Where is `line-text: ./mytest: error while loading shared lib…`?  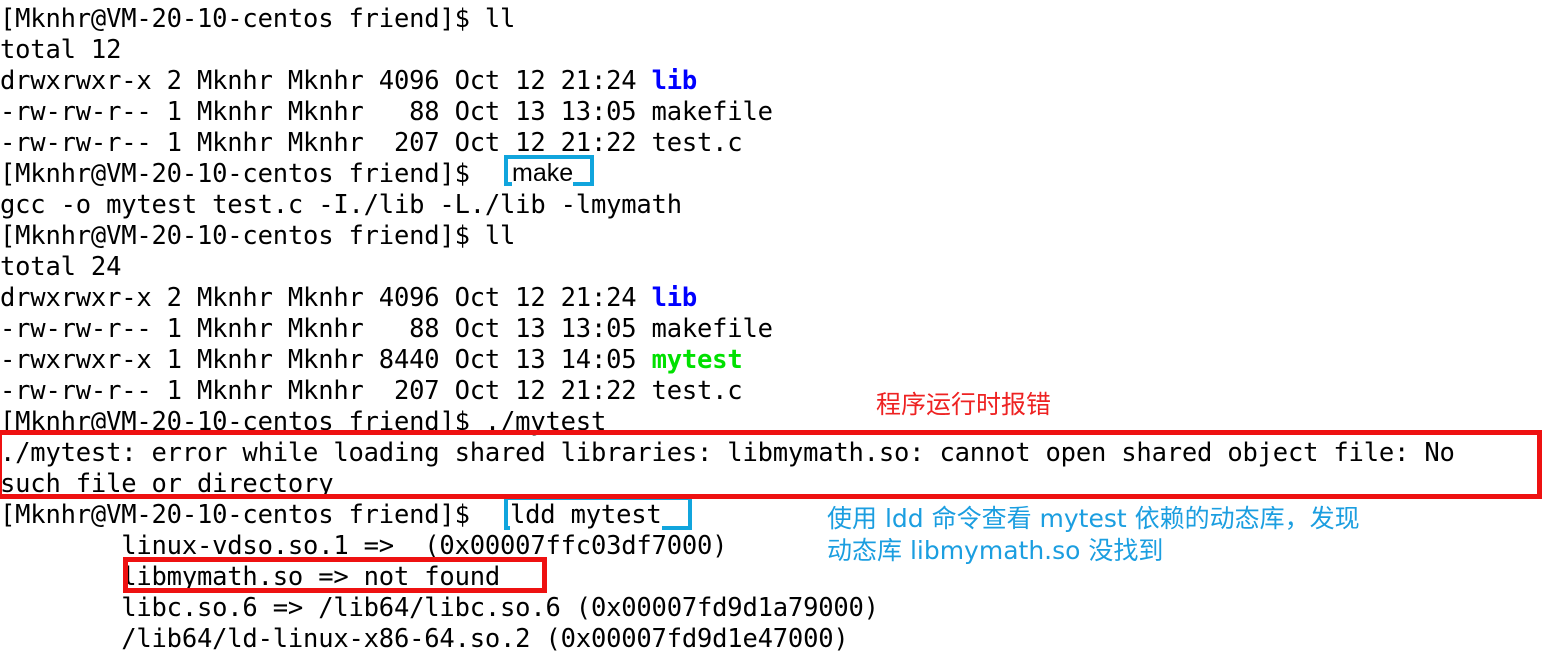 line-text: ./mytest: error while loading shared lib… is located at coordinates (727, 453).